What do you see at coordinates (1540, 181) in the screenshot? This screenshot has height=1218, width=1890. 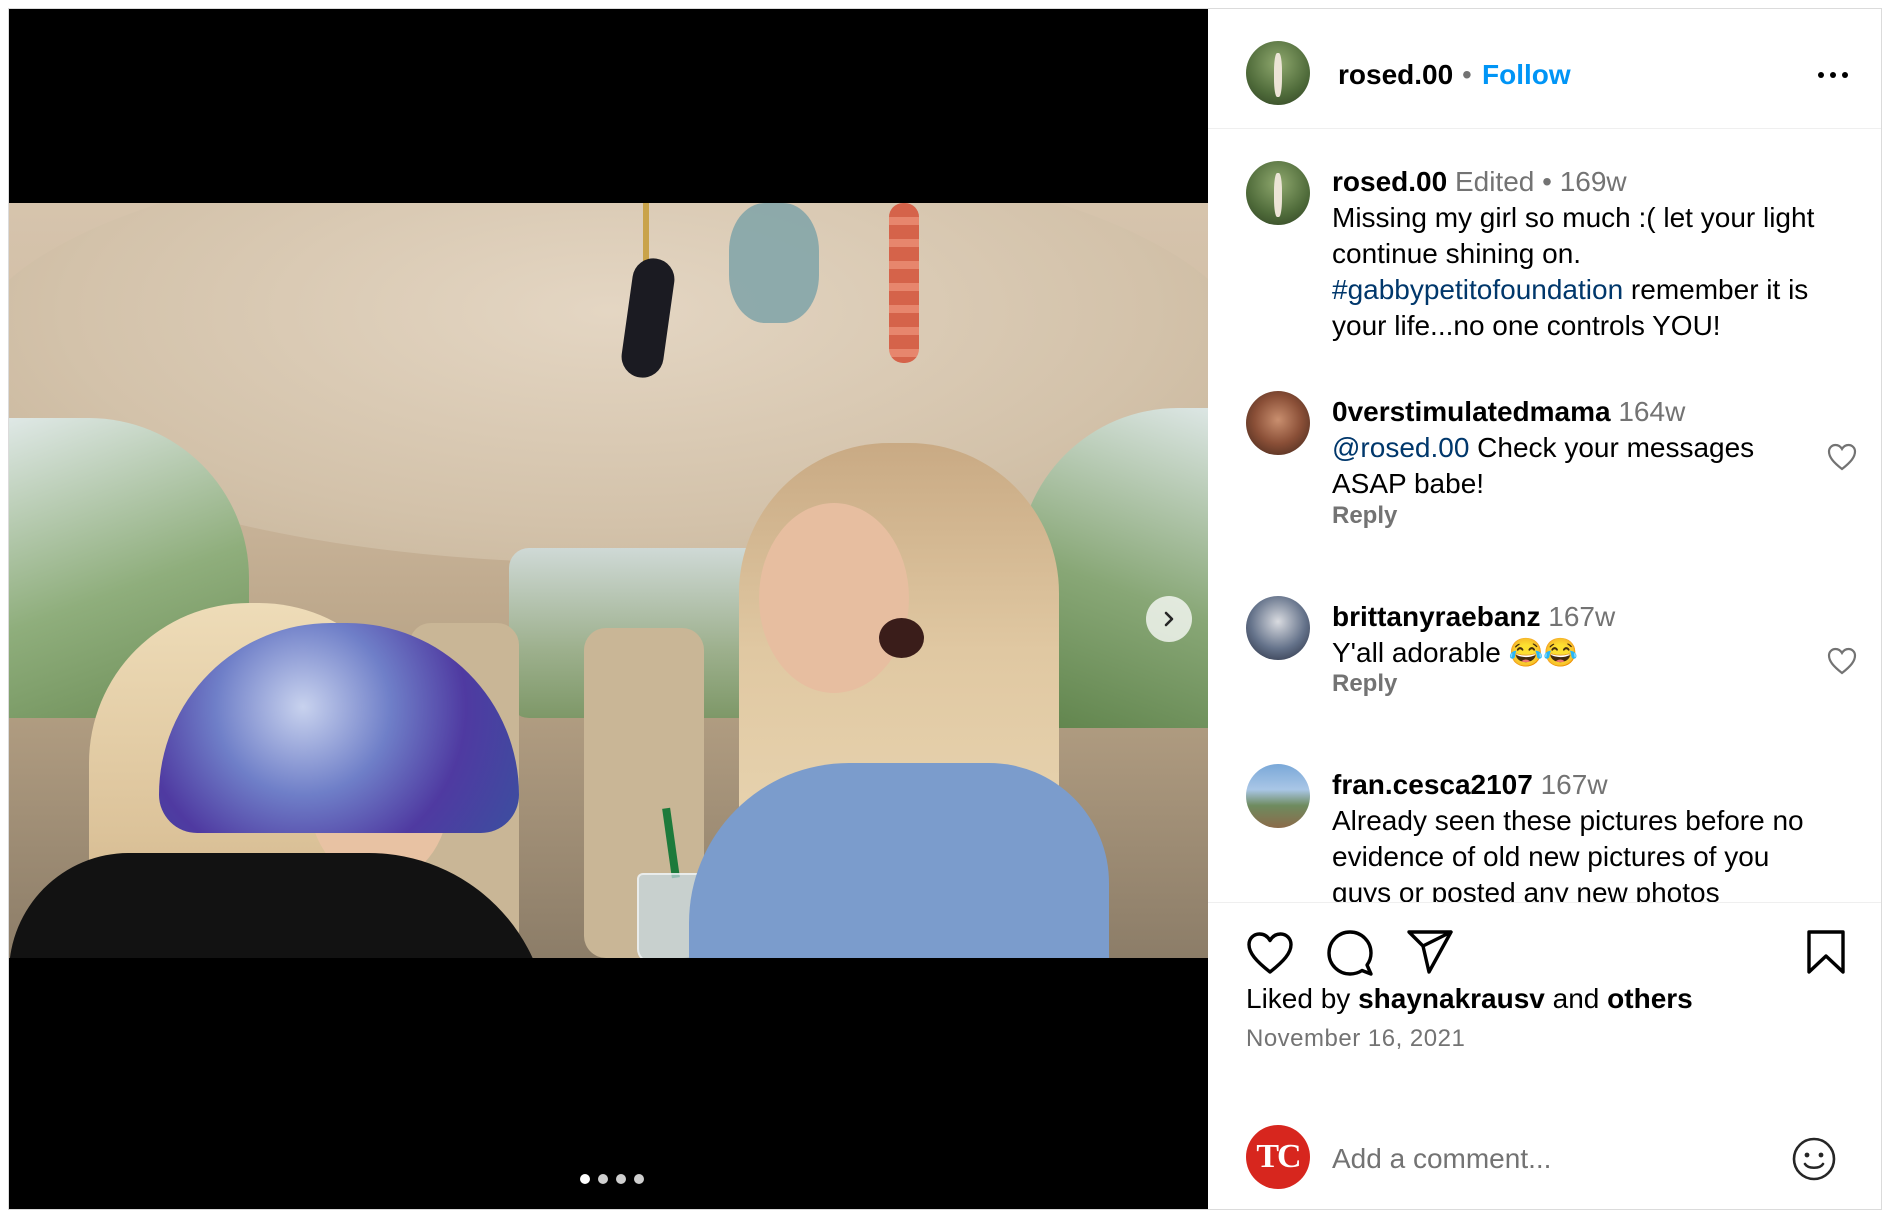 I see `caption-meta: Edited • 169w` at bounding box center [1540, 181].